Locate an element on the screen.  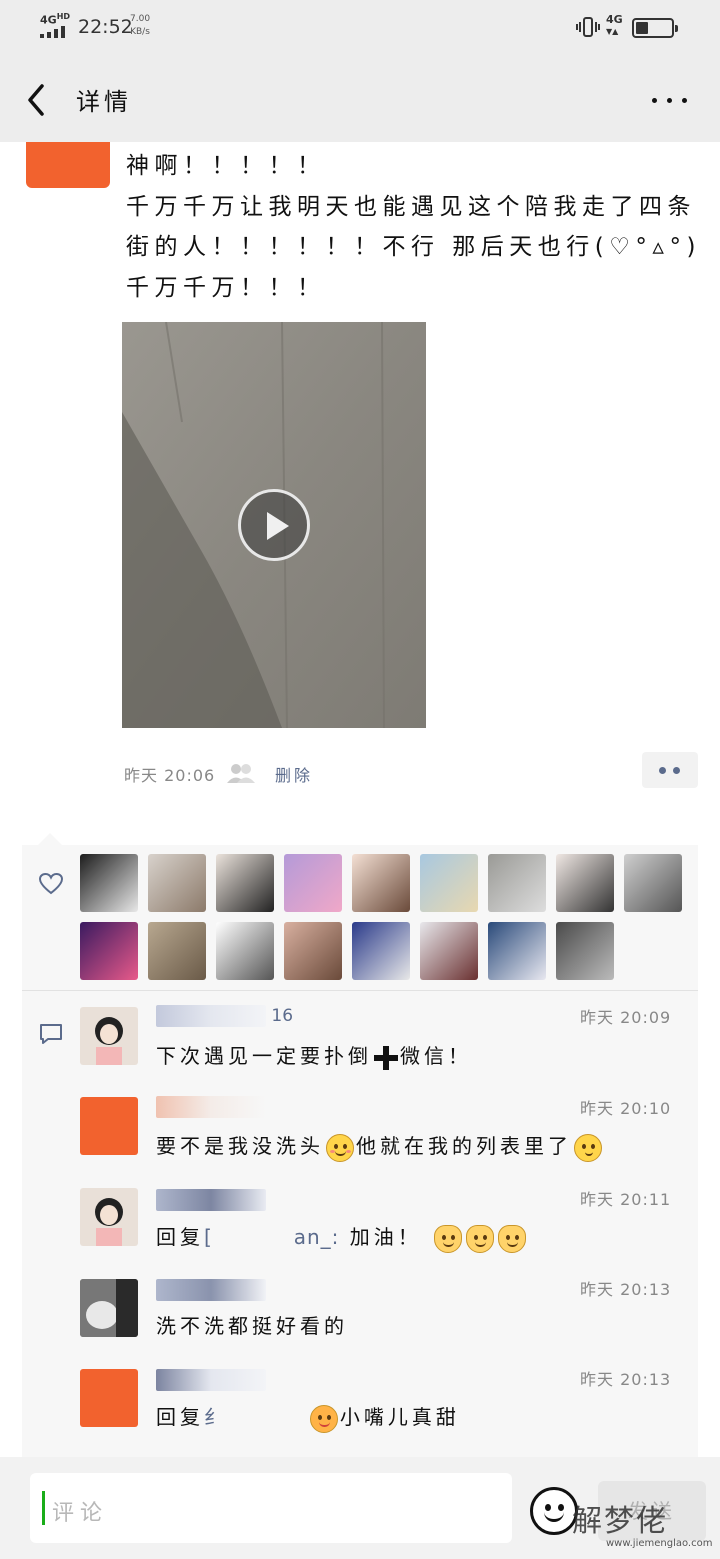
plus-emoji-icon is located at coordinates (386, 1057).